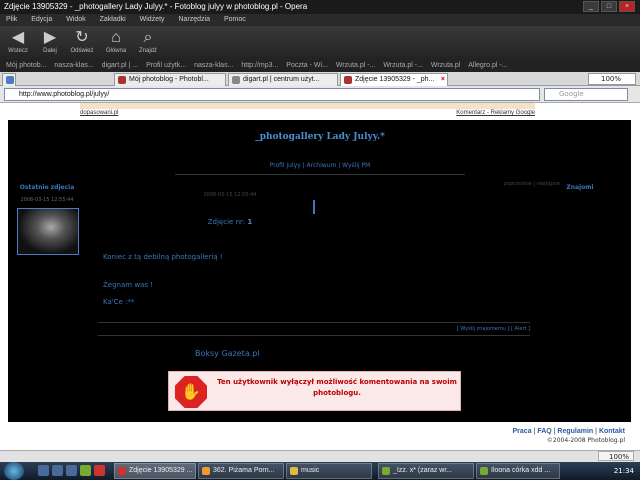 This screenshot has width=640, height=480. What do you see at coordinates (320, 165) in the screenshot?
I see `profile-nav: Profil julyy | Archiwum | Wyślij PM` at bounding box center [320, 165].